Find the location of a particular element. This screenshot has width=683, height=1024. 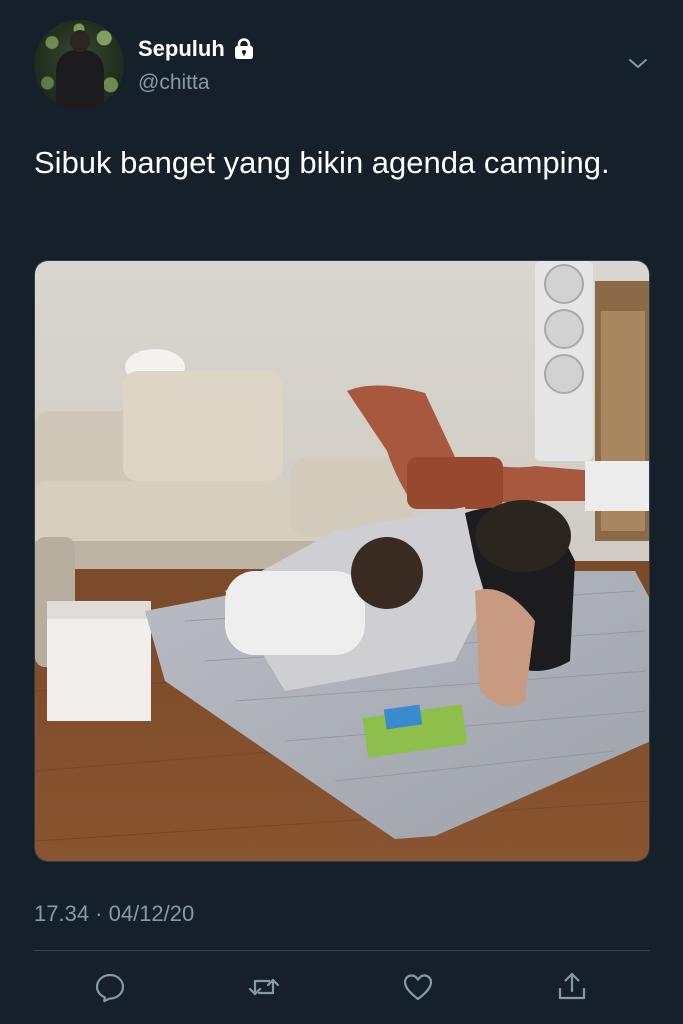

avatar-person-head is located at coordinates (80, 41).